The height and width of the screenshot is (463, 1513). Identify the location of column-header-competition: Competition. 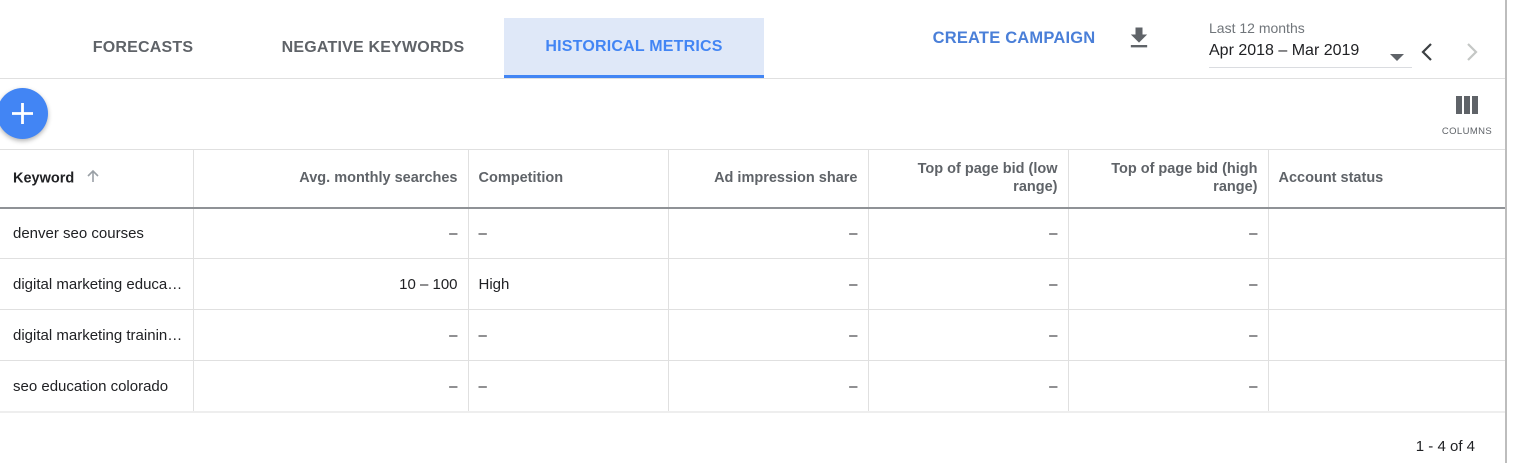
(568, 178).